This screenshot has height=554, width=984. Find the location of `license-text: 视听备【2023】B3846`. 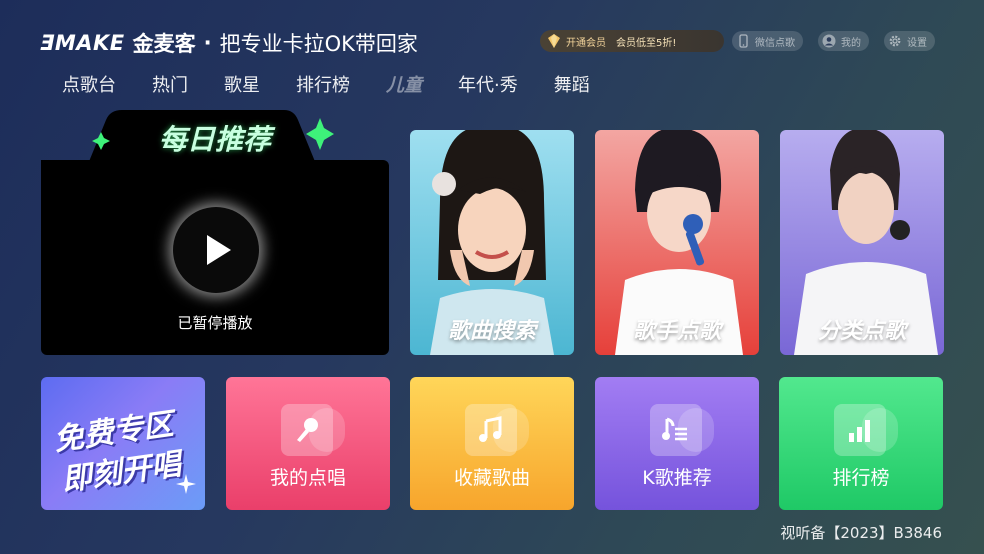

license-text: 视听备【2023】B3846 is located at coordinates (861, 533).